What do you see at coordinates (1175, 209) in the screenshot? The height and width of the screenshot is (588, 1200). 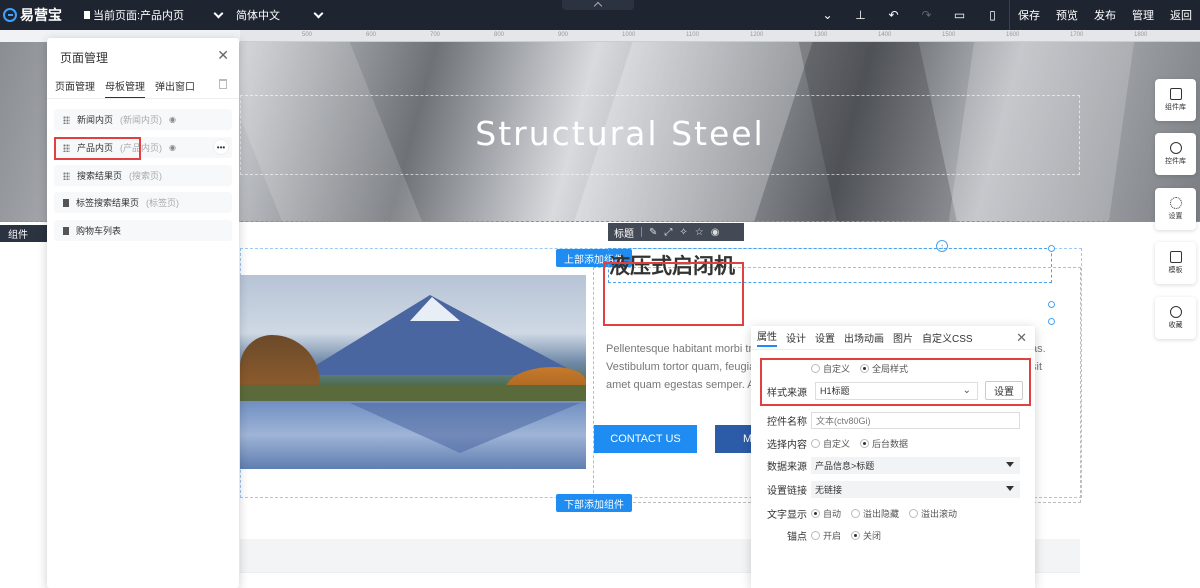 I see `settings-button: 设置` at bounding box center [1175, 209].